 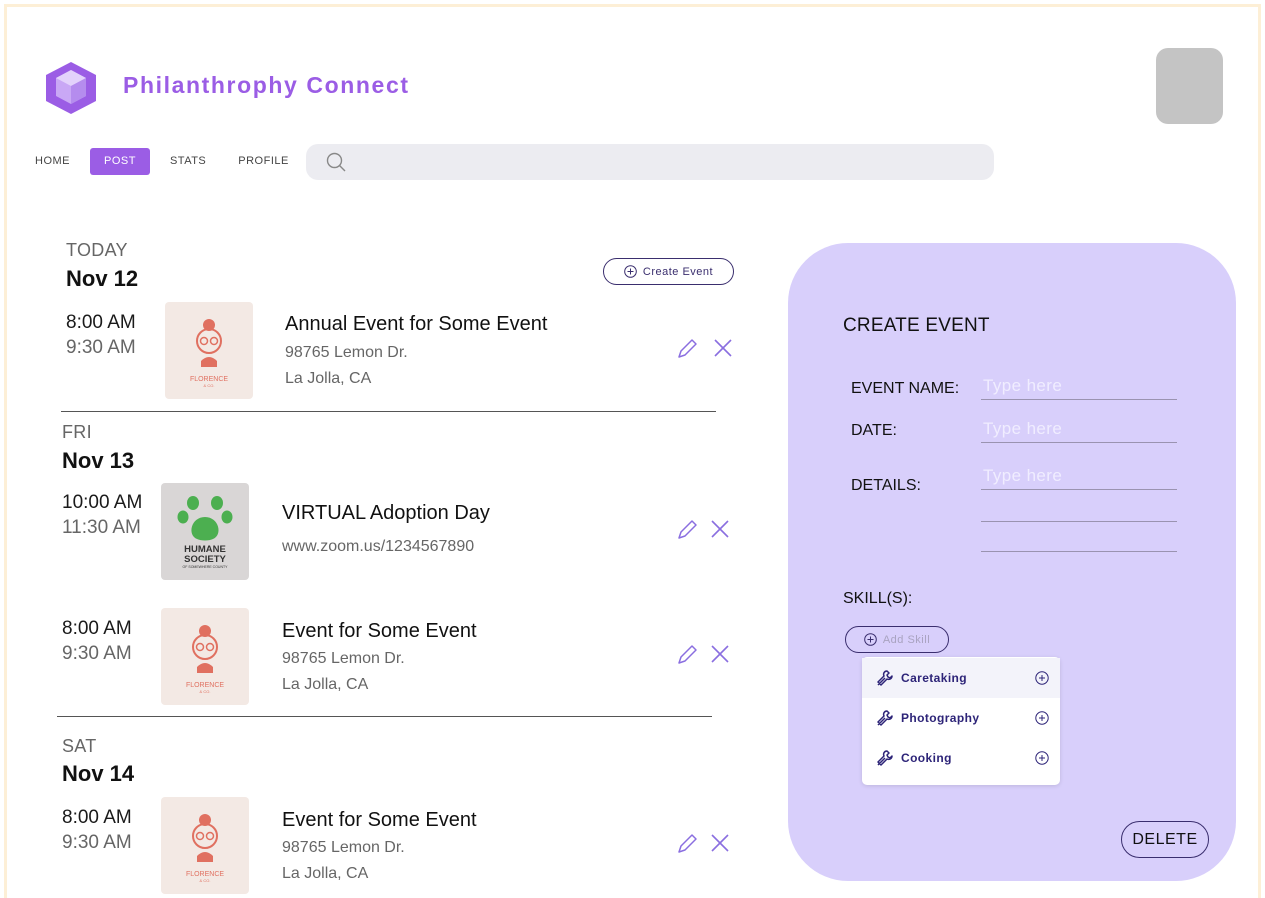 I want to click on event-title: Annual Event for Some Event, so click(x=416, y=324).